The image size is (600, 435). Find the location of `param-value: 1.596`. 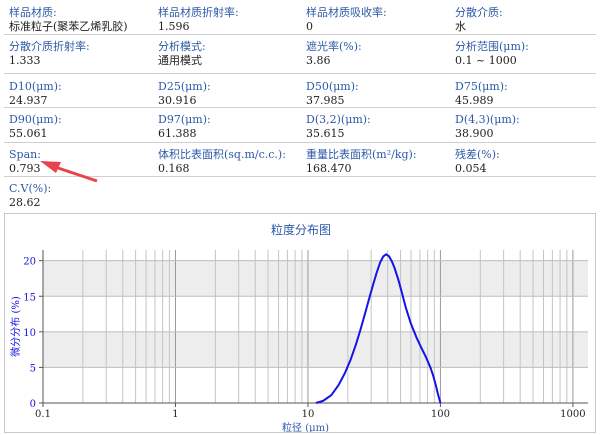

param-value: 1.596 is located at coordinates (174, 26).